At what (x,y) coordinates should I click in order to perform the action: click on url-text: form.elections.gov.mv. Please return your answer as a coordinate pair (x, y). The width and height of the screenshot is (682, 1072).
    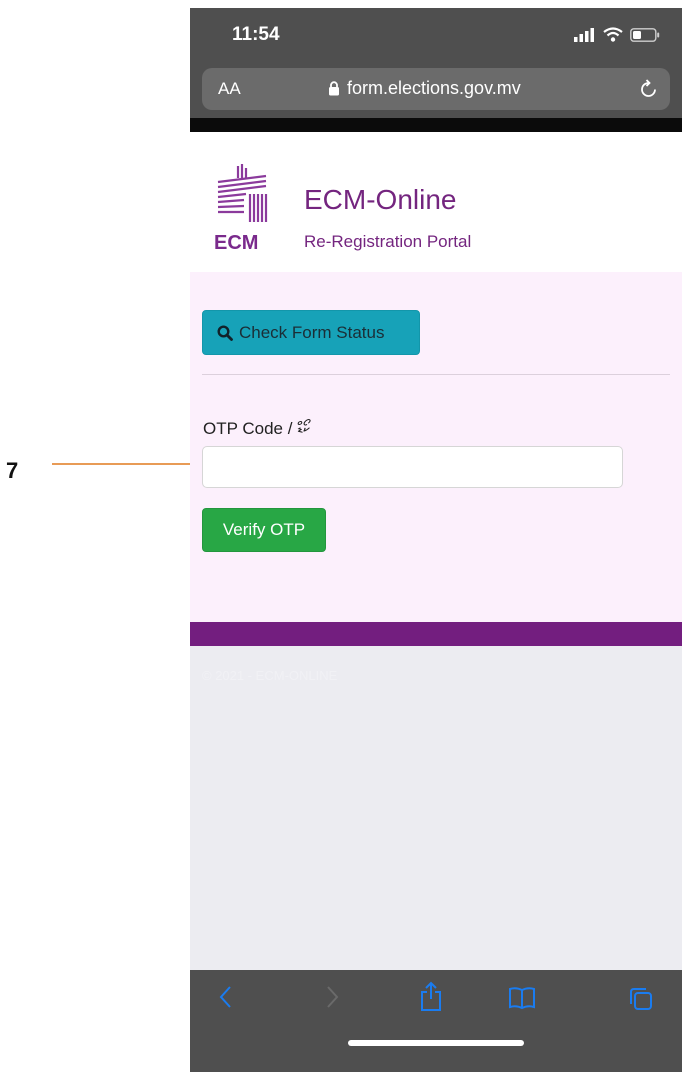
    Looking at the image, I should click on (434, 88).